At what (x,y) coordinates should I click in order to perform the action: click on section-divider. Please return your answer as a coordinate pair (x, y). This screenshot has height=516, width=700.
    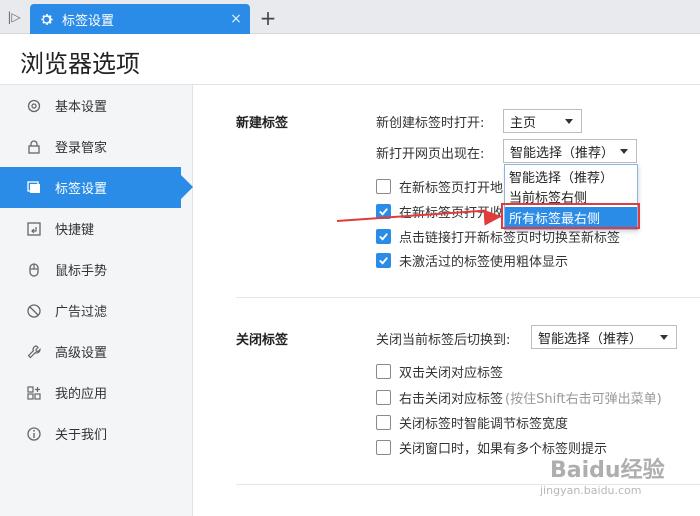
    Looking at the image, I should click on (468, 297).